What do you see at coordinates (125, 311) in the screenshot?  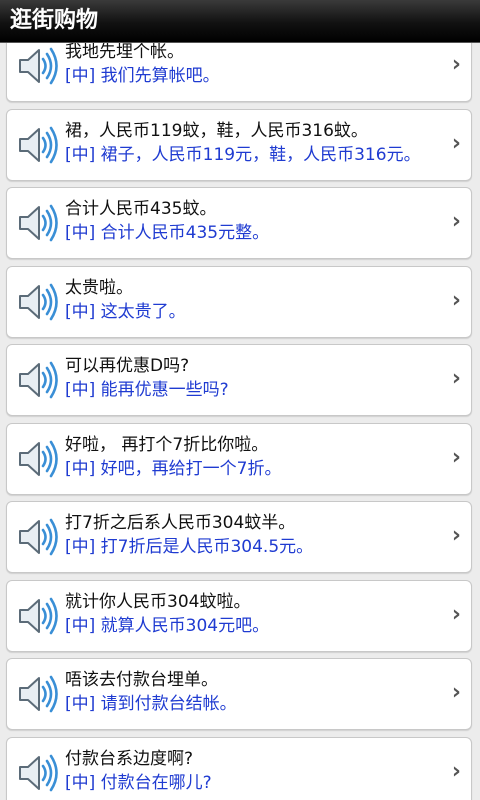 I see `mandarin-translation: [中] 这太贵了。` at bounding box center [125, 311].